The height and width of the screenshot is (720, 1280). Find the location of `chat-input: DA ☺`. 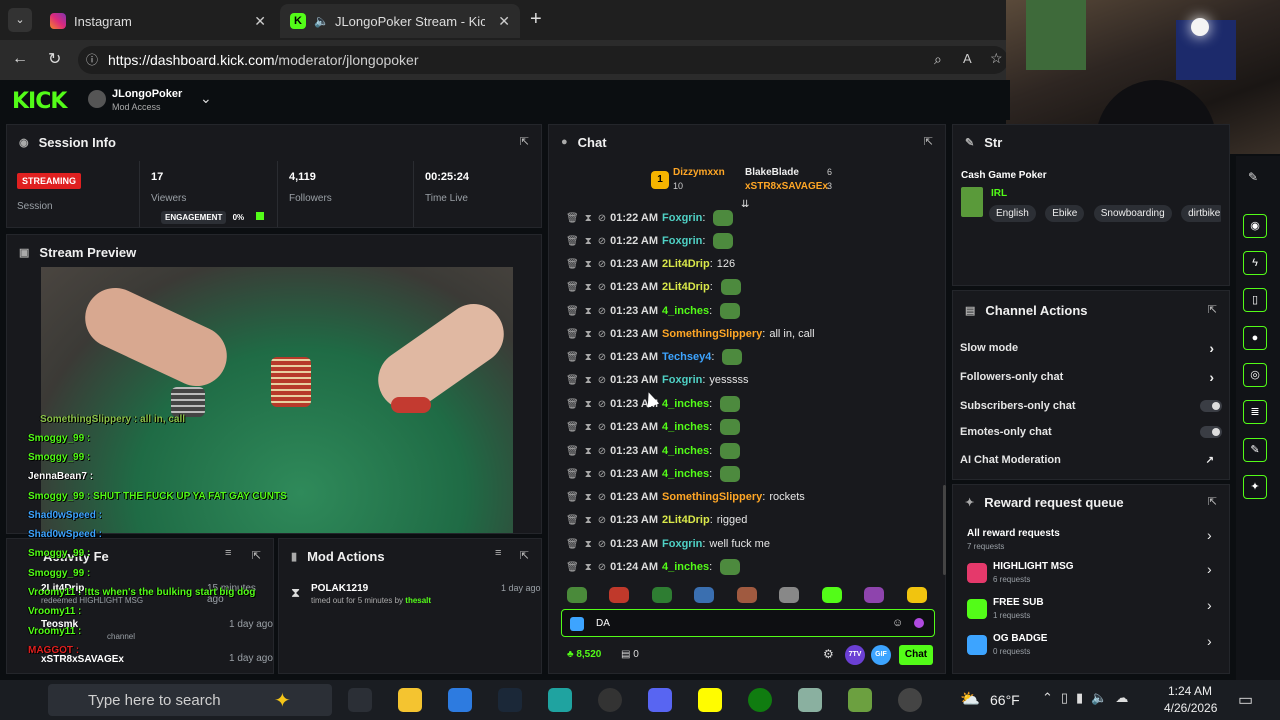

chat-input: DA ☺ is located at coordinates (748, 623).